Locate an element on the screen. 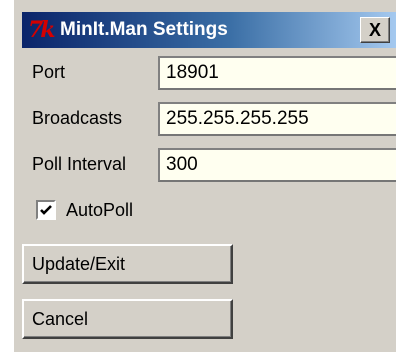 This screenshot has height=352, width=396. poll-interval-label: Poll Interval is located at coordinates (79, 164).